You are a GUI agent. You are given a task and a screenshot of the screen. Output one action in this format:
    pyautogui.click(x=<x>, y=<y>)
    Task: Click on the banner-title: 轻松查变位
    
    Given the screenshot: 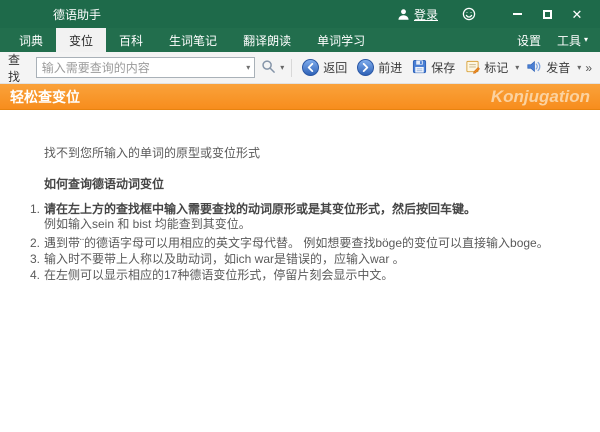 What is the action you would take?
    pyautogui.click(x=45, y=96)
    